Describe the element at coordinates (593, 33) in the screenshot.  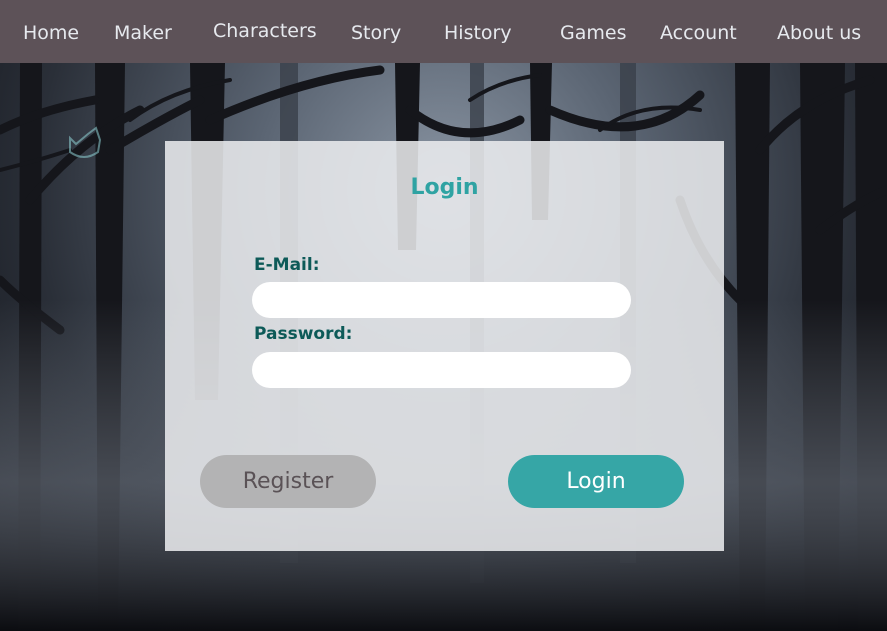
I see `nav-item-games: Games` at that location.